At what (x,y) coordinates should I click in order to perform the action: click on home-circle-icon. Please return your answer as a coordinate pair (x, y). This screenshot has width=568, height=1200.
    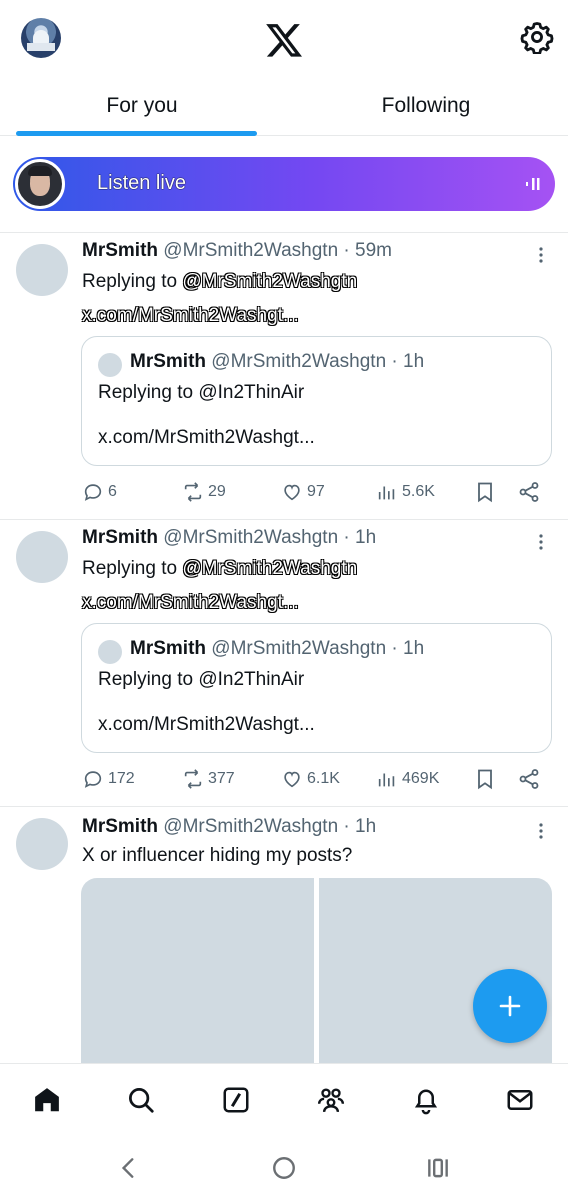
    Looking at the image, I should click on (284, 1168).